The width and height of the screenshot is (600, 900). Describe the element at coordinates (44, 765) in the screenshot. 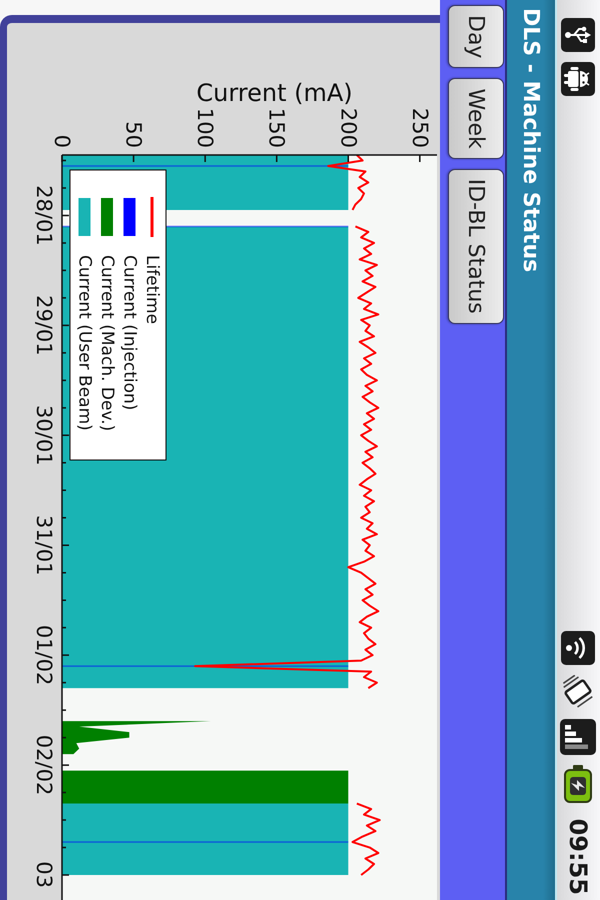

I see `axis-tick-label: 02/02` at that location.